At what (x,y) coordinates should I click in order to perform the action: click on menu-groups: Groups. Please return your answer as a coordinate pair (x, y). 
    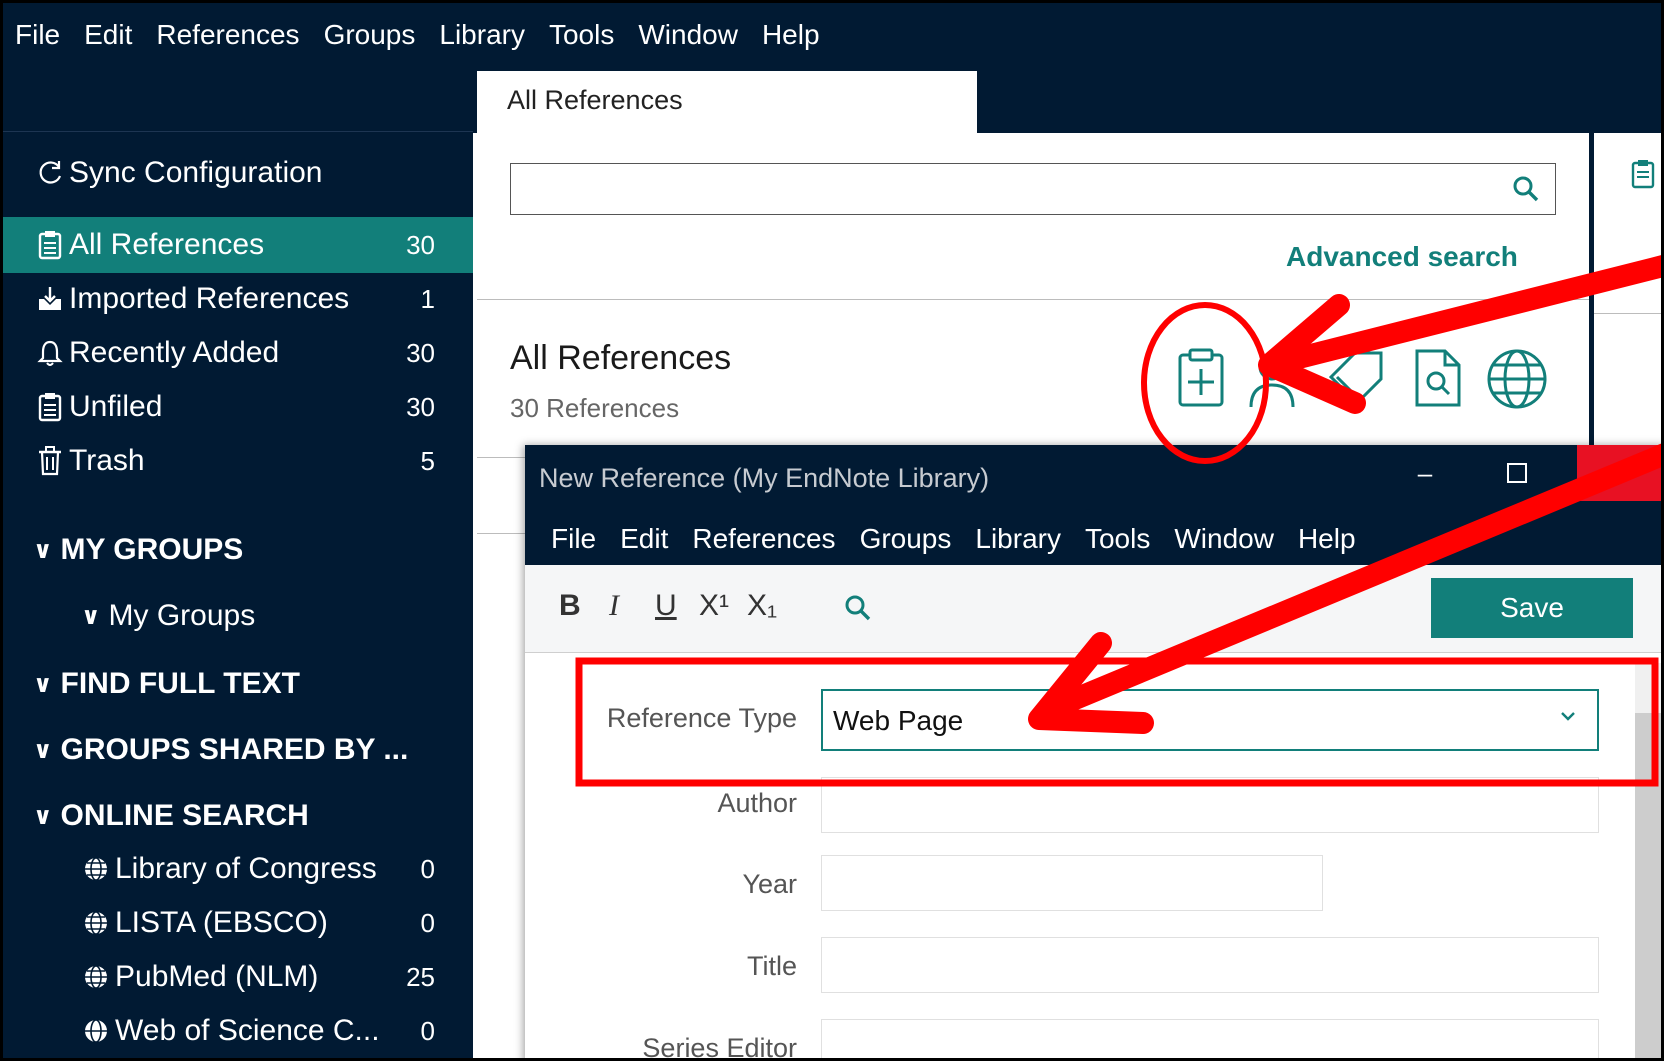
    Looking at the image, I should click on (370, 35).